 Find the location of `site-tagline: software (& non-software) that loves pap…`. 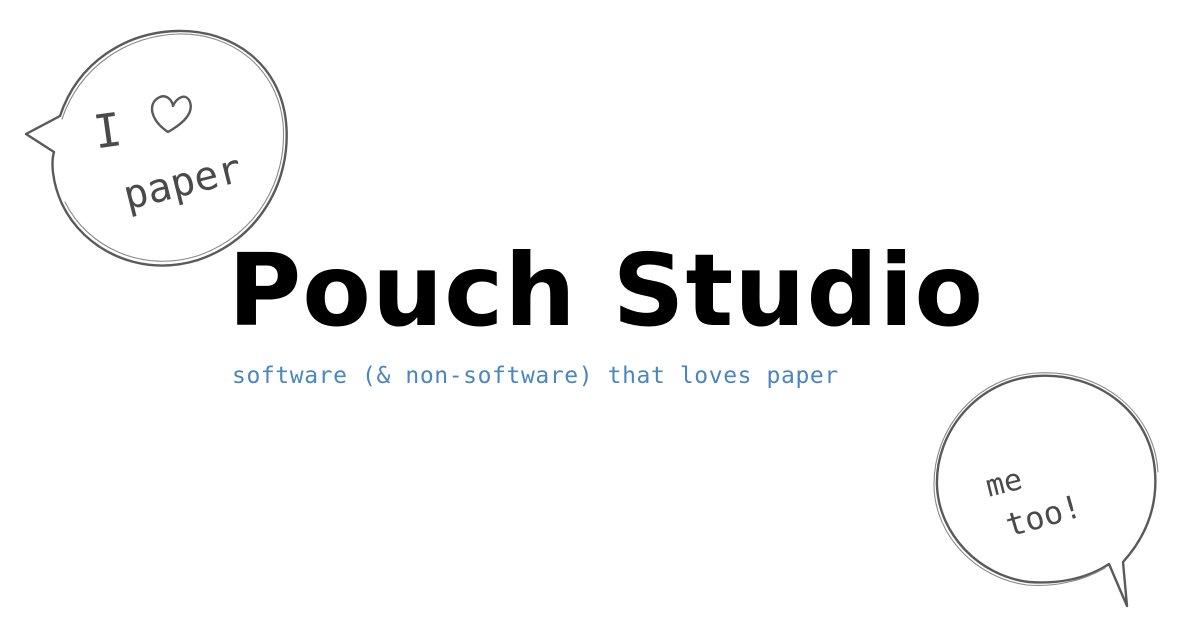

site-tagline: software (& non-software) that loves pap… is located at coordinates (535, 376).